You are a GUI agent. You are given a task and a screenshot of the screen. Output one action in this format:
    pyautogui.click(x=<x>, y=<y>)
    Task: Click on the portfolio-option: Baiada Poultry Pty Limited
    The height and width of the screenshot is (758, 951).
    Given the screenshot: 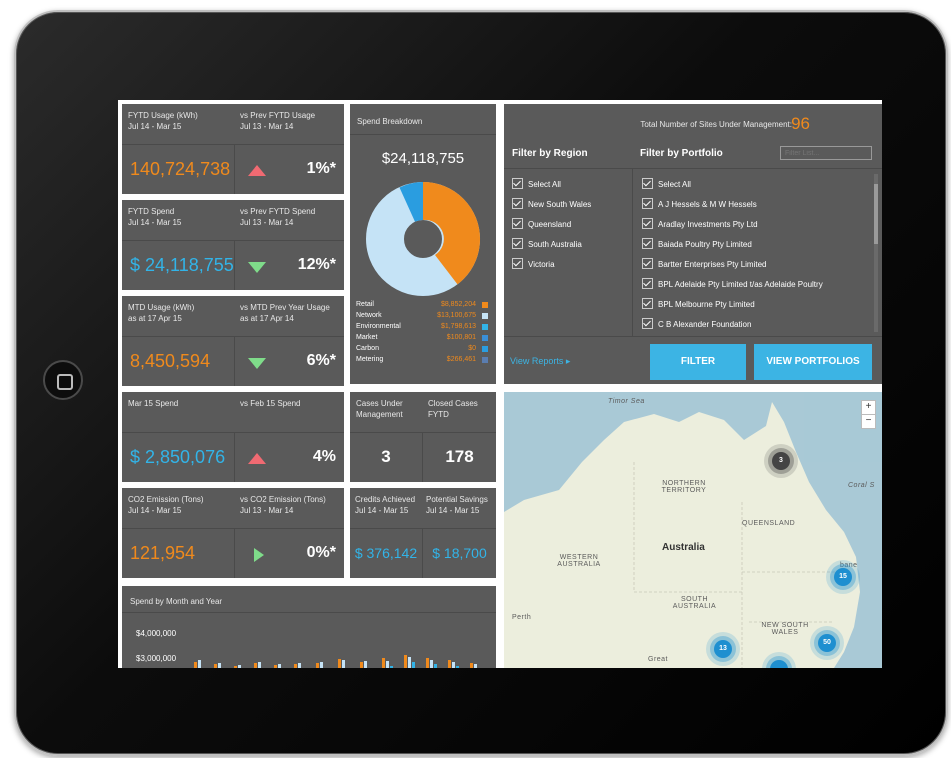 What is the action you would take?
    pyautogui.click(x=697, y=245)
    